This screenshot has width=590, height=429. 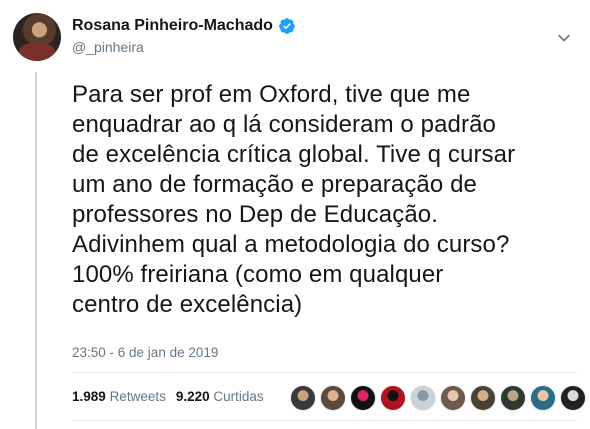 What do you see at coordinates (172, 26) in the screenshot?
I see `author-name: Rosana Pinheiro-Machado` at bounding box center [172, 26].